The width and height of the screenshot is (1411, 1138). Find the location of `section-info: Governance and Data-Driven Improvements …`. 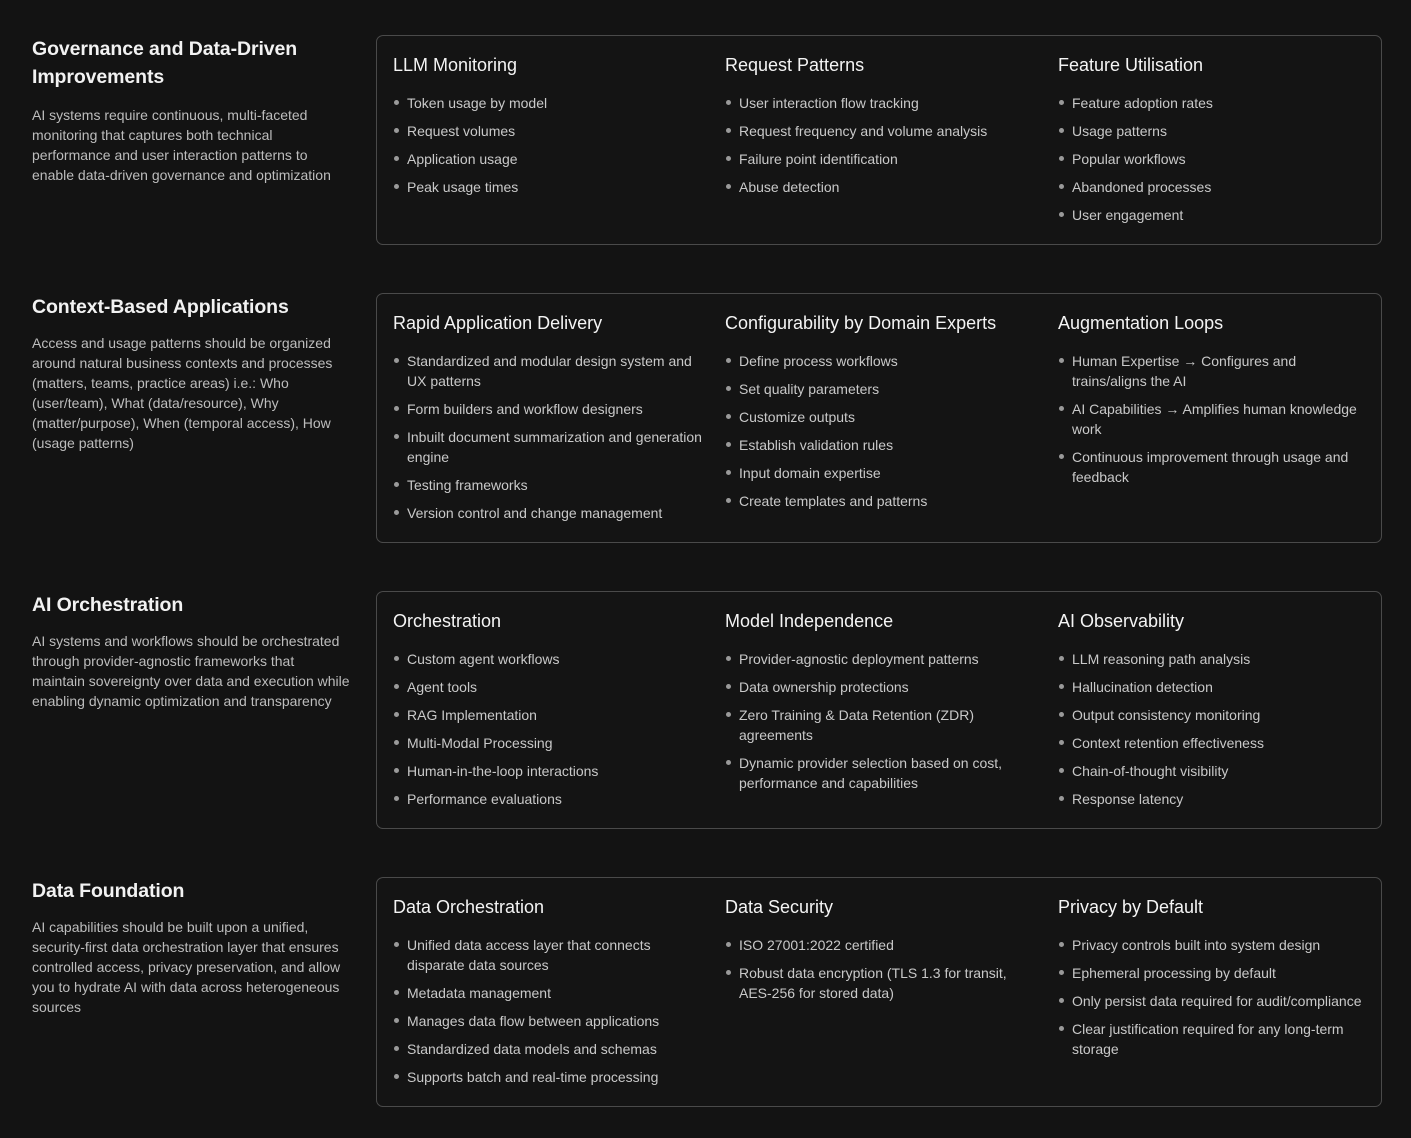

section-info: Governance and Data-Driven Improvements … is located at coordinates (191, 110).